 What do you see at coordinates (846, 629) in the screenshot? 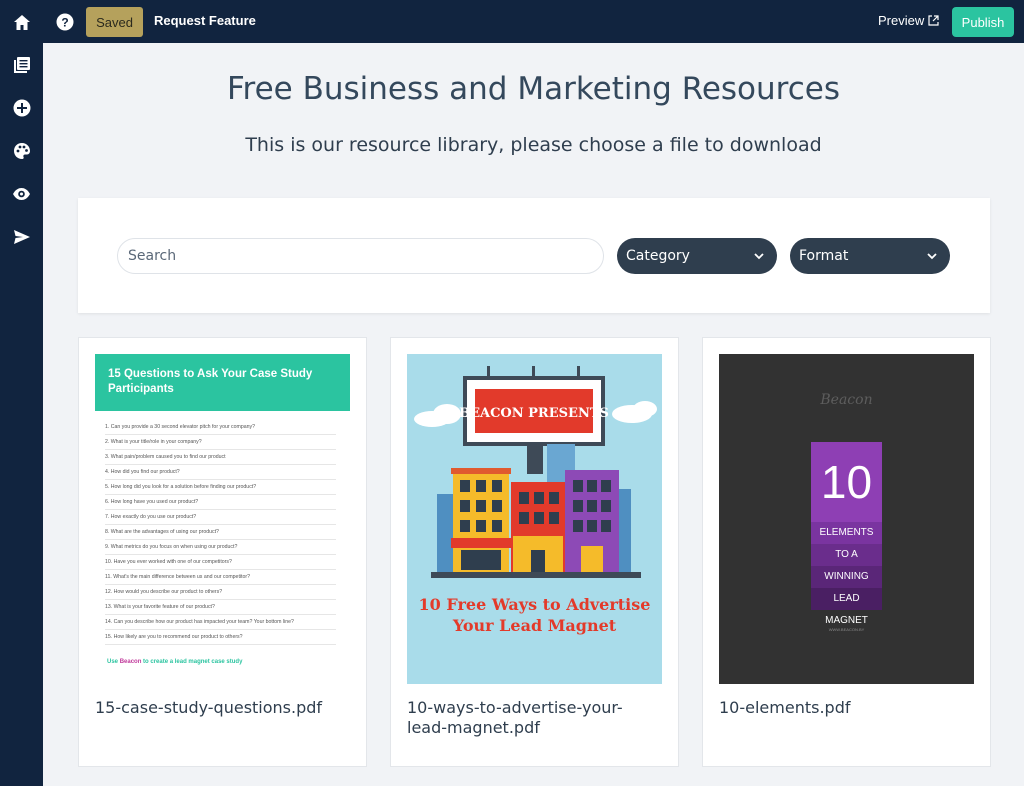
I see `cover-url: WWW.BEACON.BY` at bounding box center [846, 629].